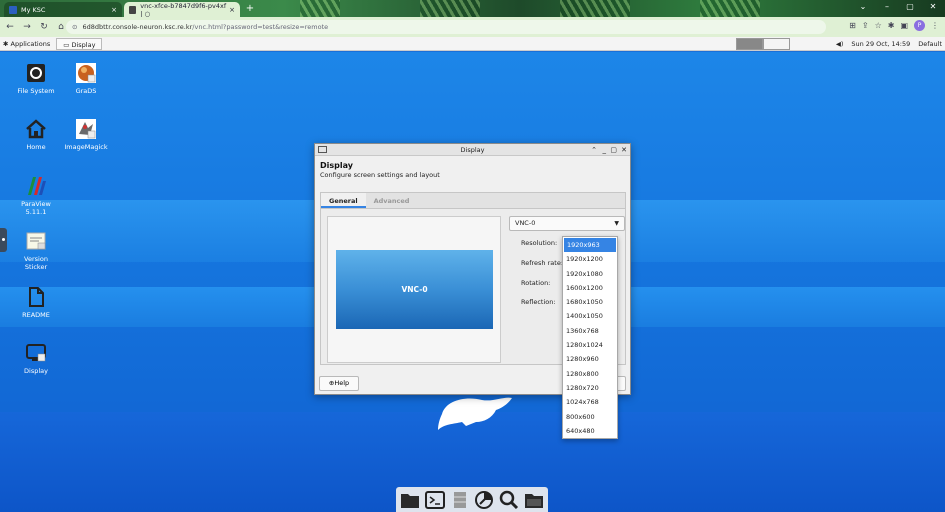  Describe the element at coordinates (624, 150) in the screenshot. I see `close-icon: ✕` at that location.